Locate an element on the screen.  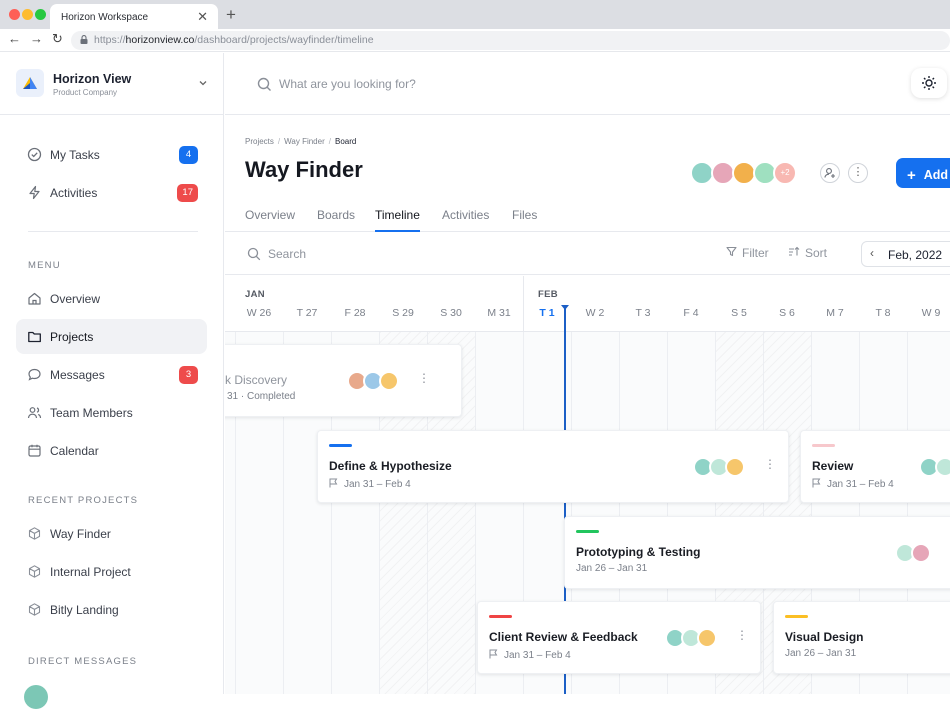
recent-projects-heading: RECENT PROJECTS is located at coordinates (83, 500).